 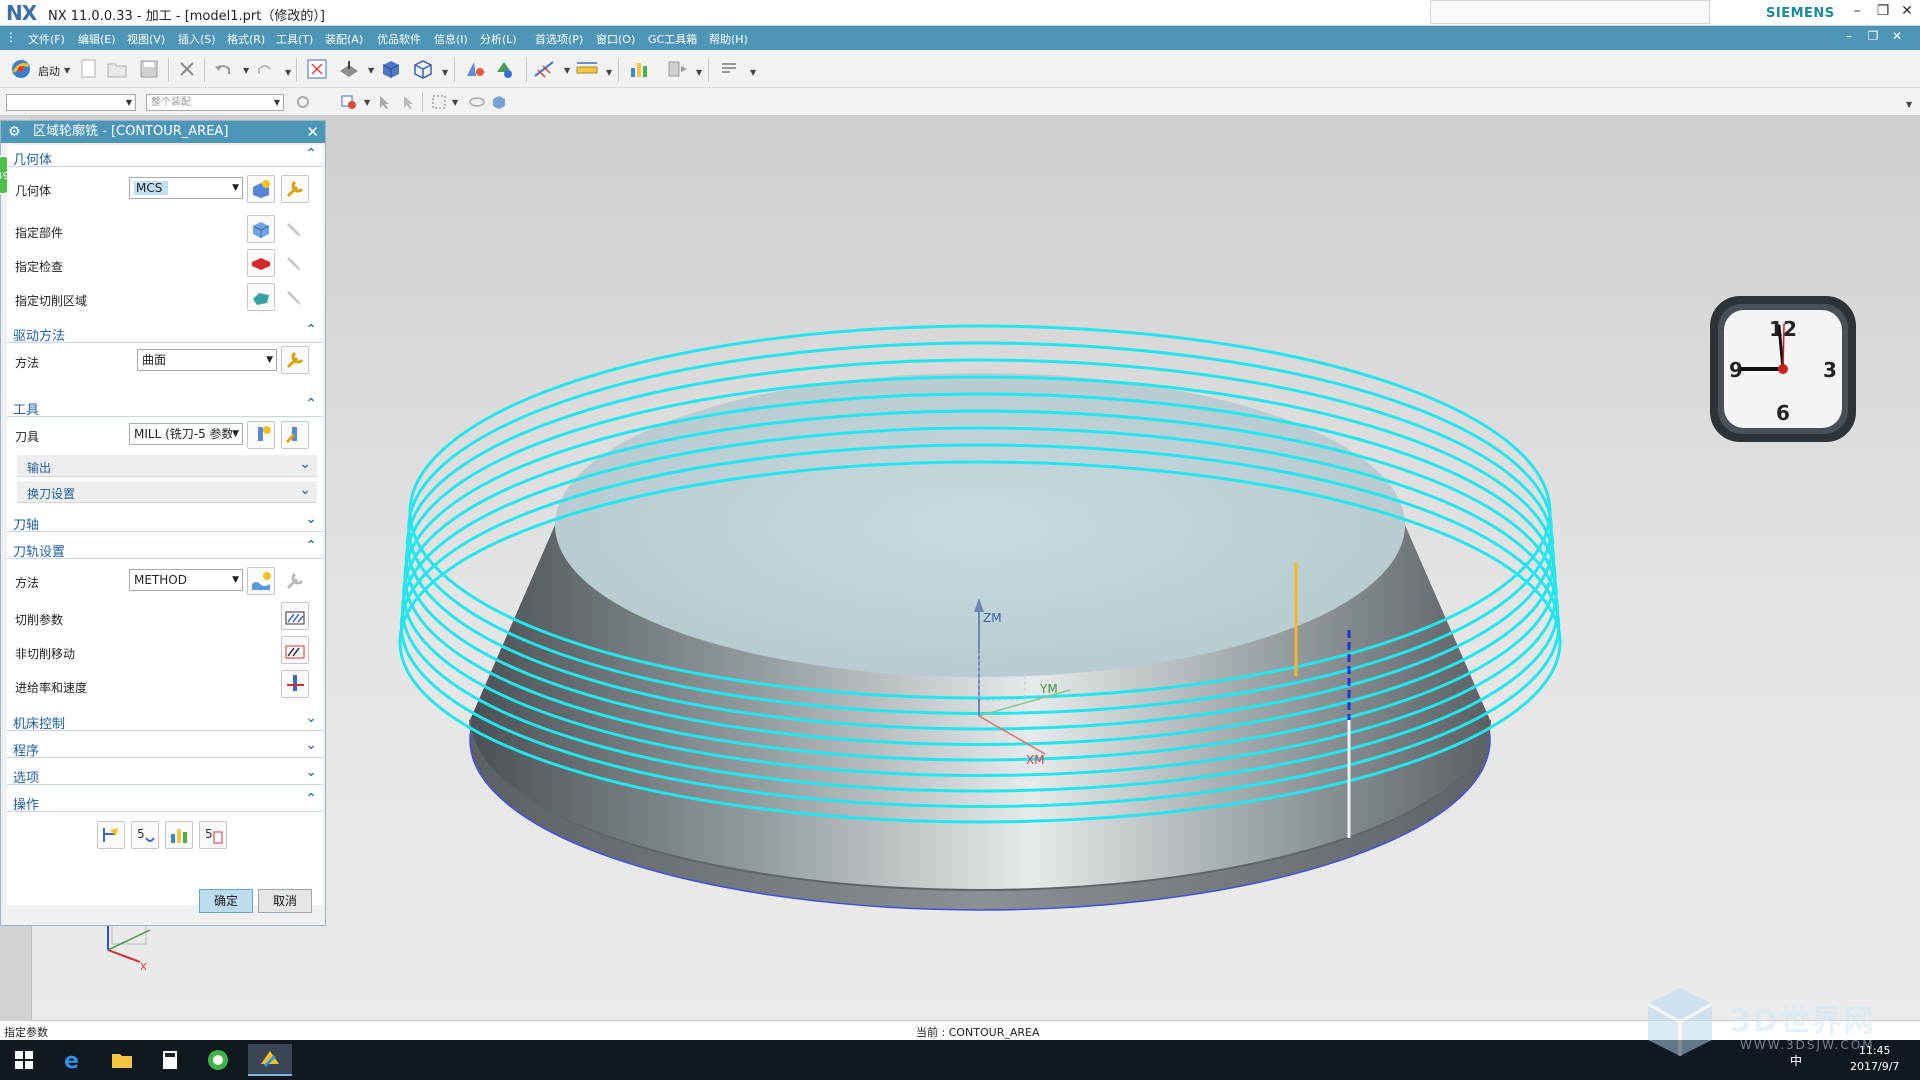 What do you see at coordinates (312, 132) in the screenshot?
I see `close-icon: ✕` at bounding box center [312, 132].